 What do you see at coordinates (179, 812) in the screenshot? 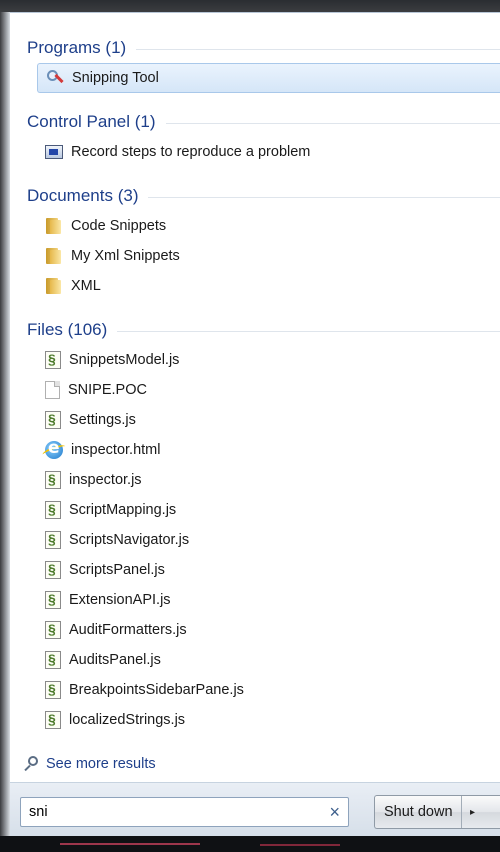
I see `search-input` at bounding box center [179, 812].